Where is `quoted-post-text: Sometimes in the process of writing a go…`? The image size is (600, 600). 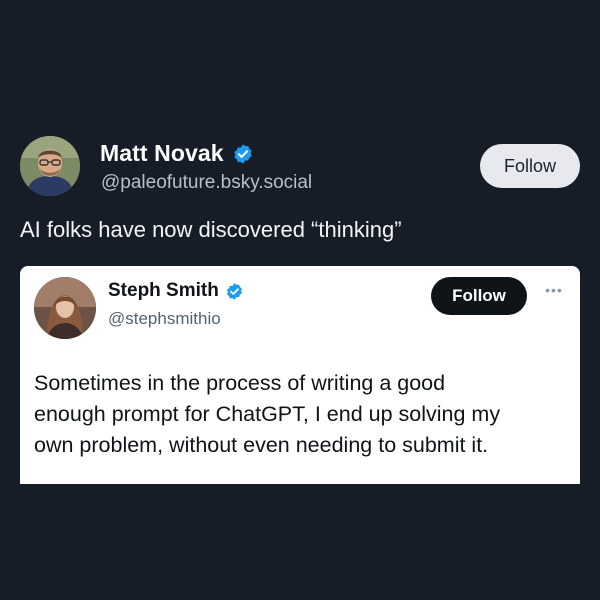
quoted-post-text: Sometimes in the process of writing a go… is located at coordinates (299, 414).